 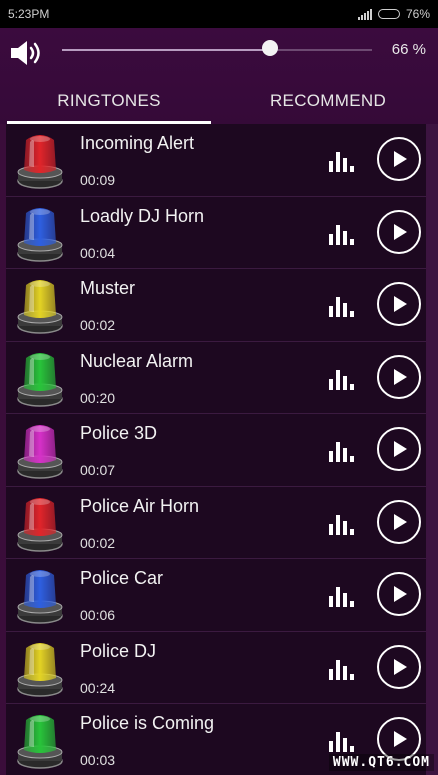 I want to click on ringtone-title: Police Air Horn, so click(x=140, y=505).